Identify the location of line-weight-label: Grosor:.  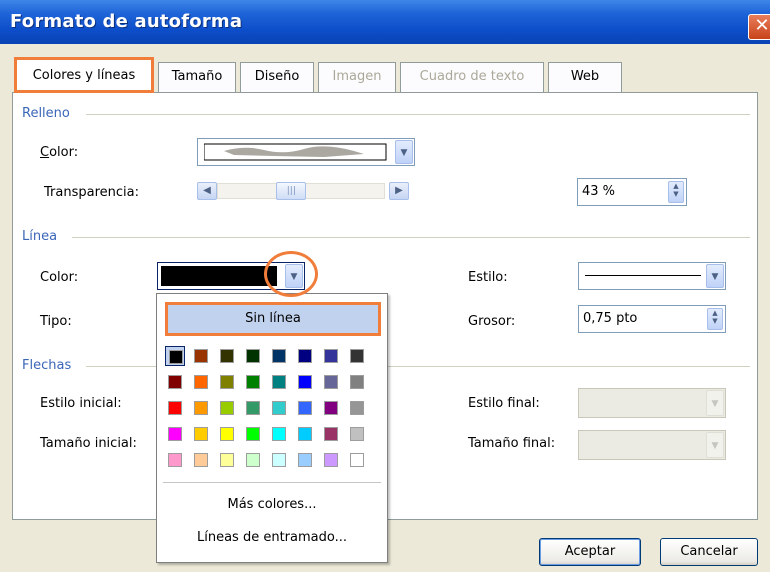
(492, 321).